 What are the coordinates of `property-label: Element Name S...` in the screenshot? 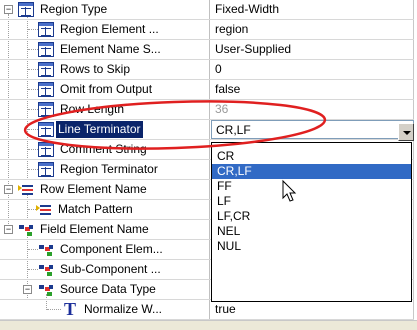 It's located at (110, 49).